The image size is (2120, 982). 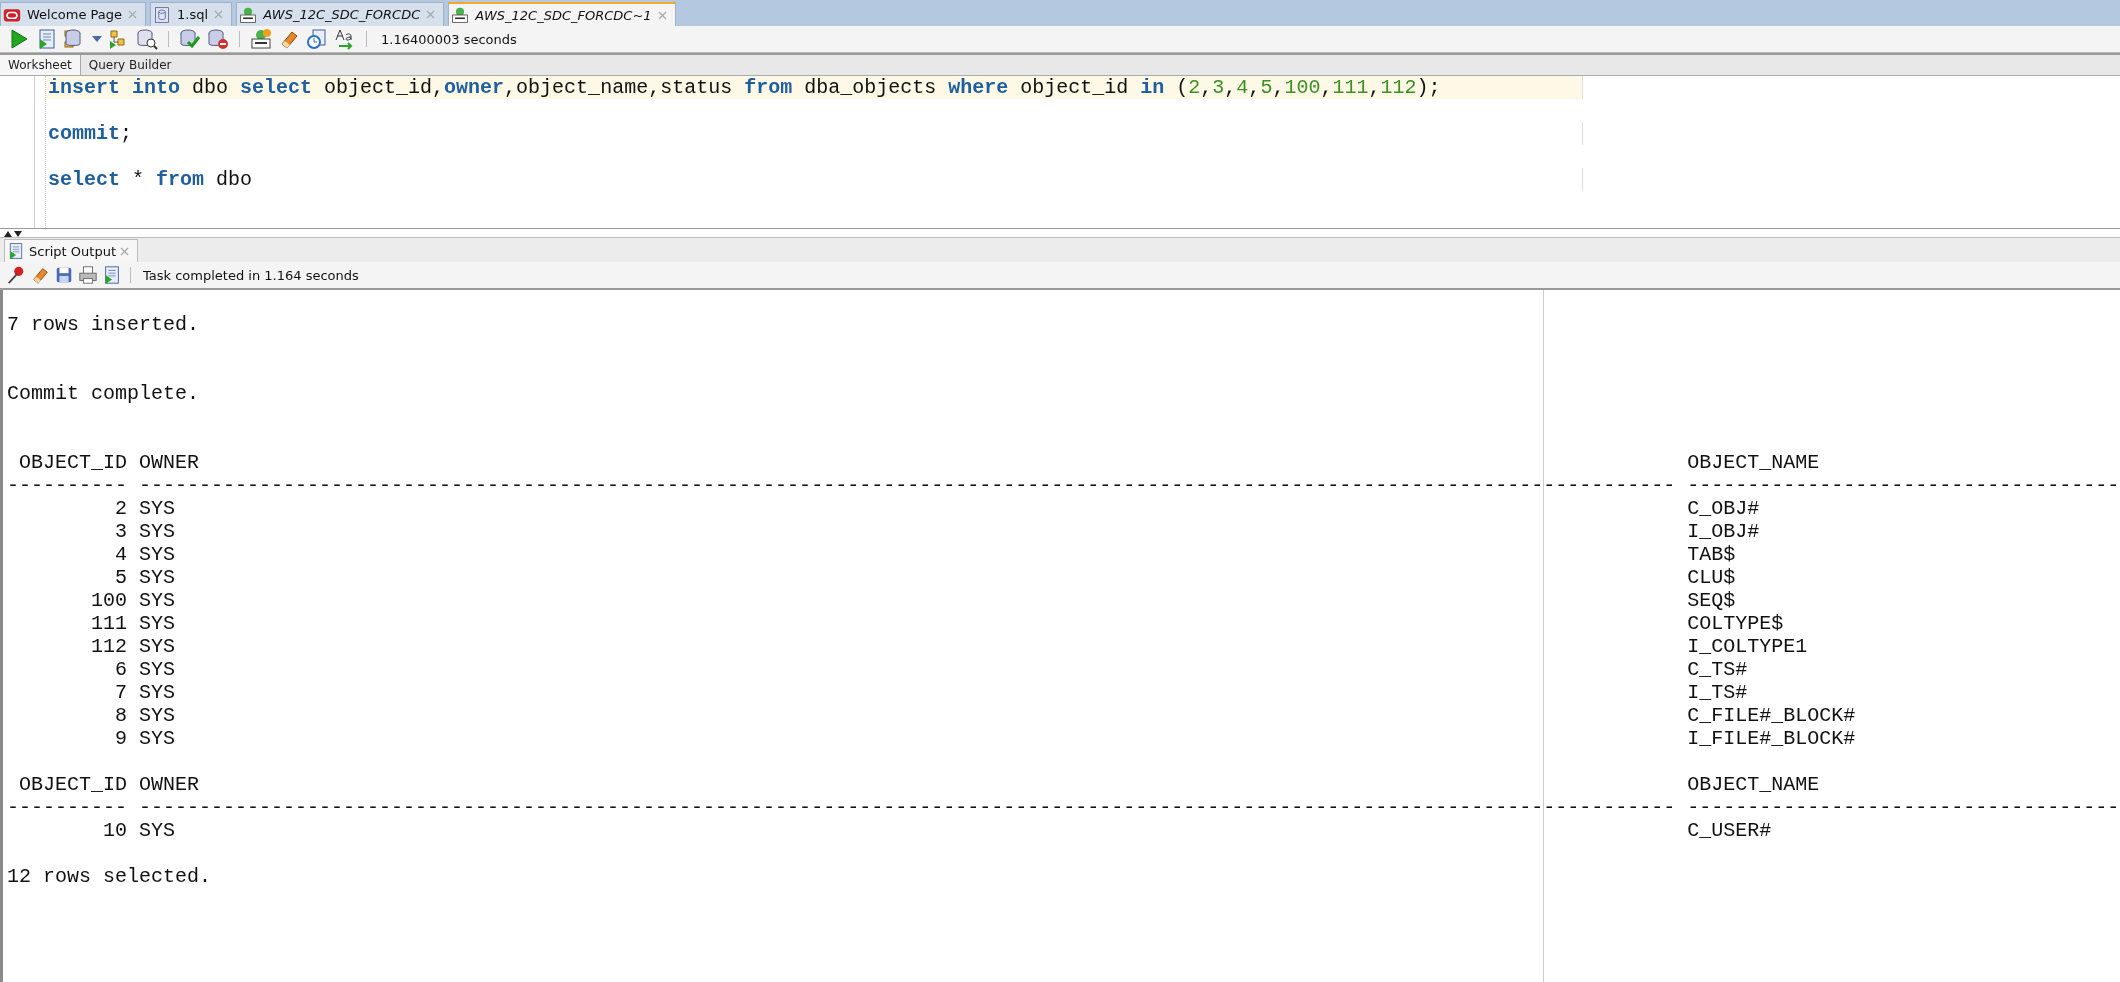 What do you see at coordinates (191, 14) in the screenshot?
I see `document-tab: 1.sql` at bounding box center [191, 14].